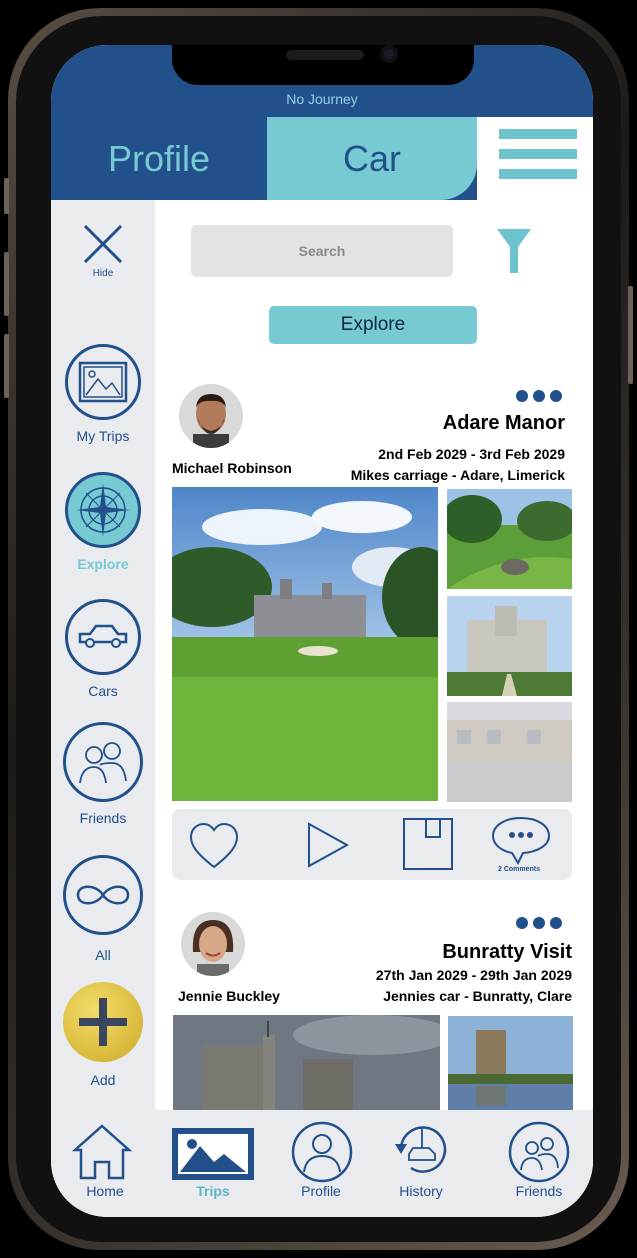 This screenshot has width=637, height=1258. I want to click on sidebar-item-add: Add, so click(103, 1035).